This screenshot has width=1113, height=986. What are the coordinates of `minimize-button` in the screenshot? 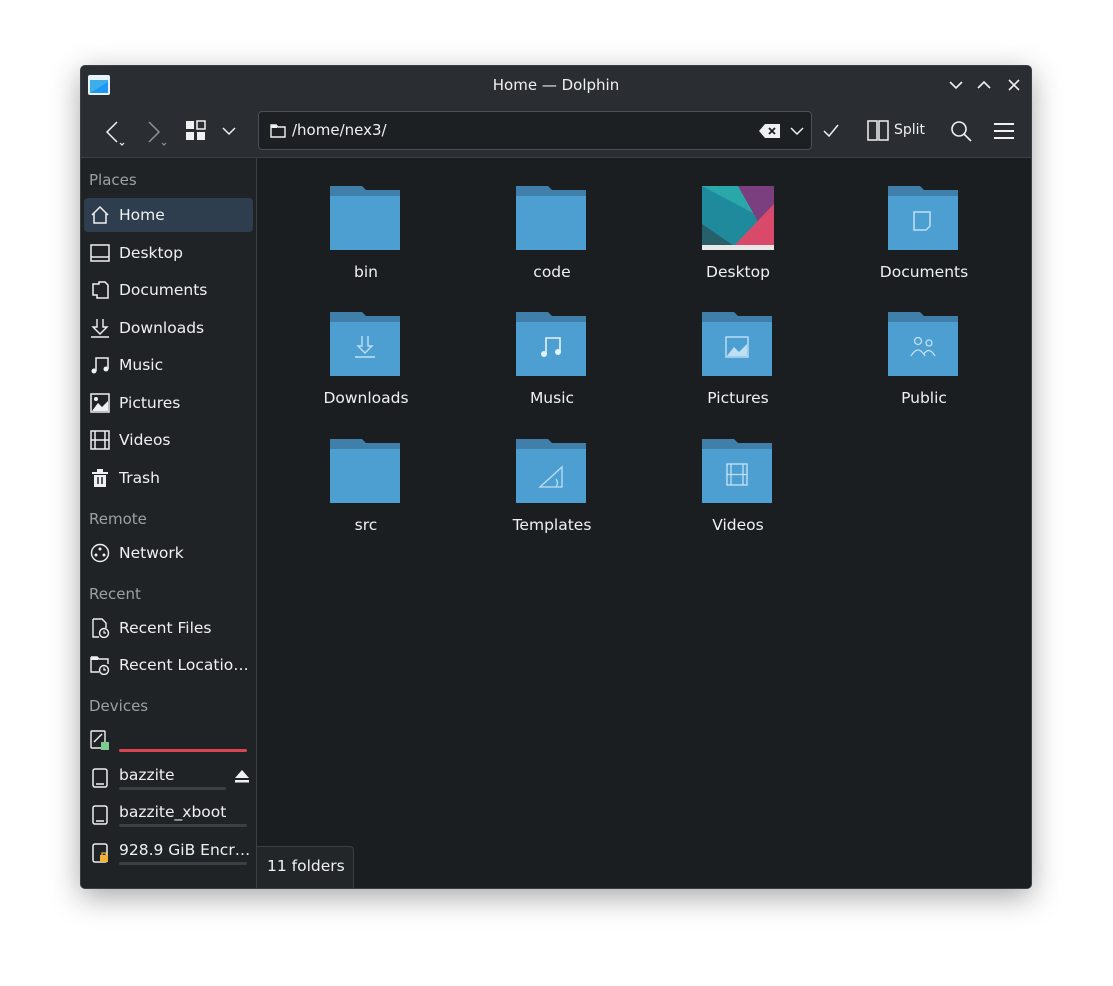 It's located at (956, 85).